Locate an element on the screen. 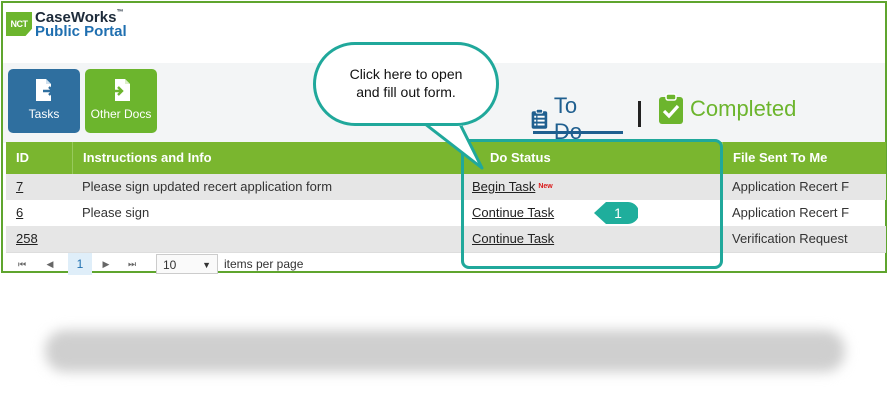  step-marker-number: 1 is located at coordinates (618, 213).